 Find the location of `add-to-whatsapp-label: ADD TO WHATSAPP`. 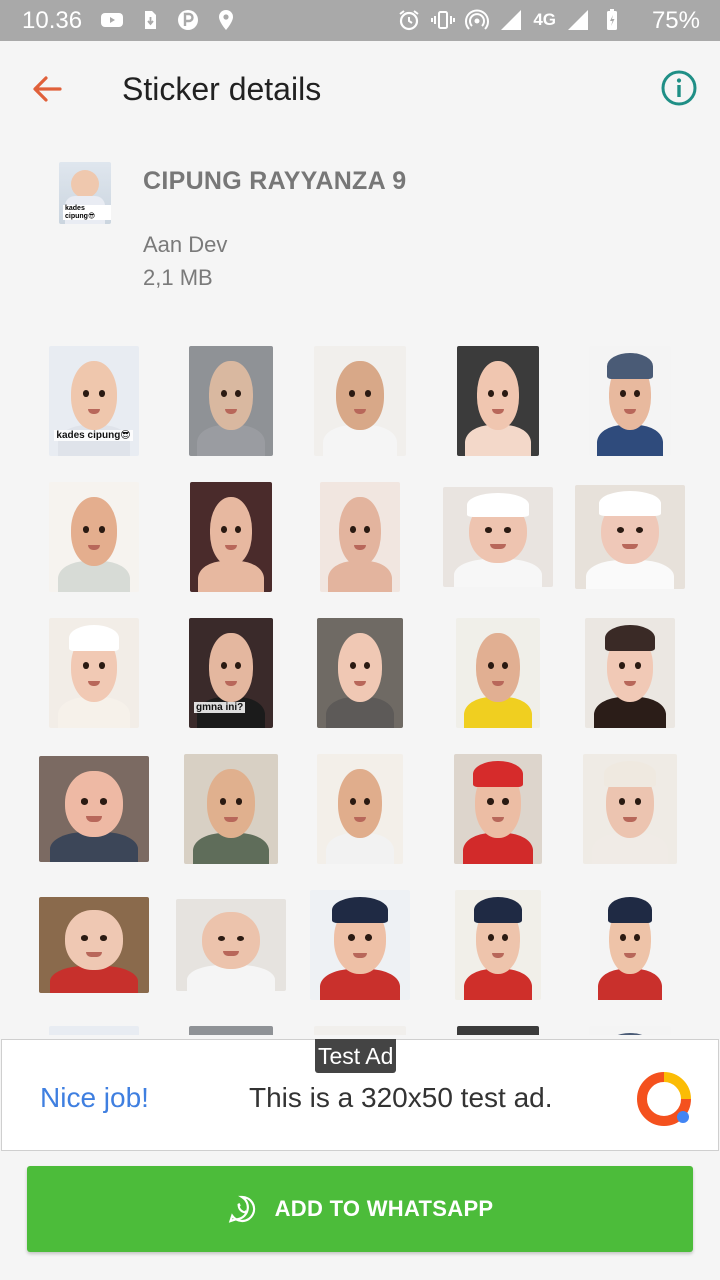

add-to-whatsapp-label: ADD TO WHATSAPP is located at coordinates (384, 1208).